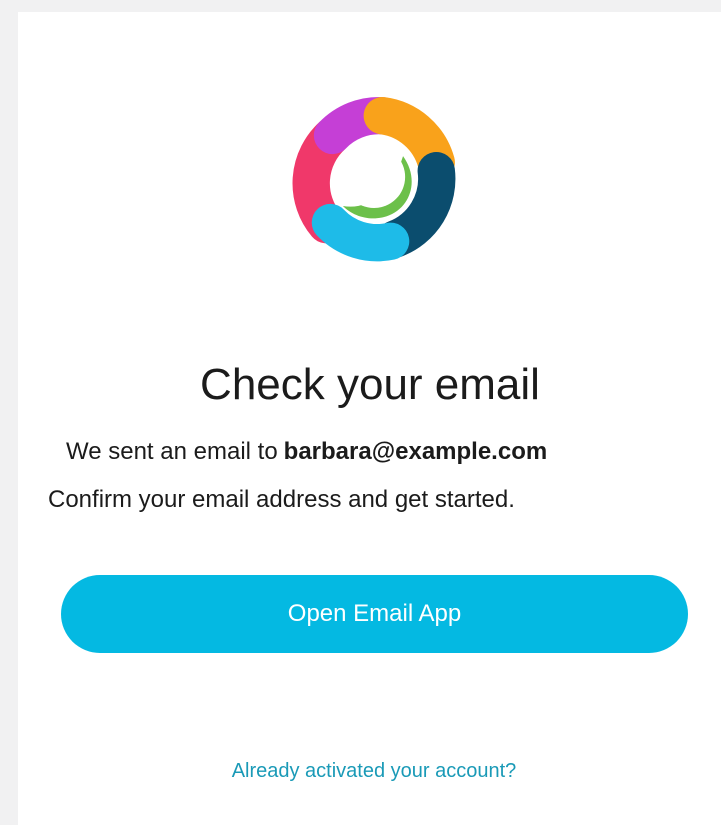 The height and width of the screenshot is (825, 721). What do you see at coordinates (374, 614) in the screenshot?
I see `open-email-app-button: Open Email App` at bounding box center [374, 614].